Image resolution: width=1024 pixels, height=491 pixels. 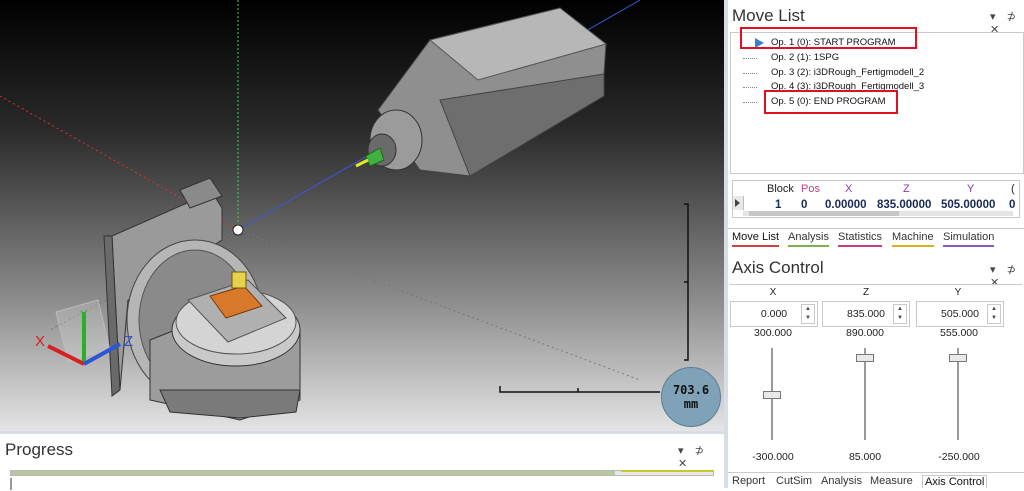 What do you see at coordinates (865, 457) in the screenshot?
I see `z-min-label: 85.000` at bounding box center [865, 457].